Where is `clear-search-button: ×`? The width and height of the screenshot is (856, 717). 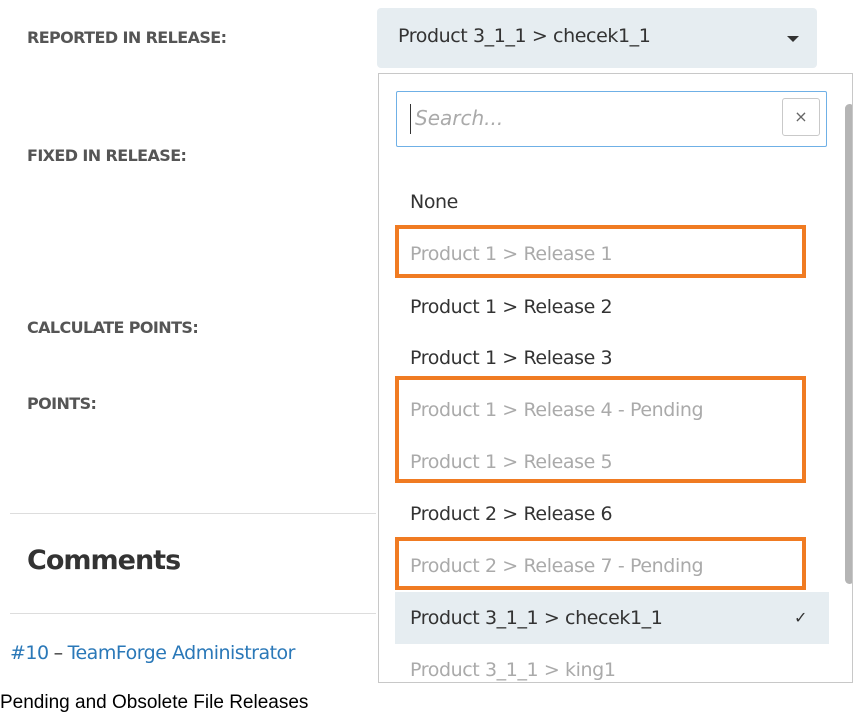 clear-search-button: × is located at coordinates (801, 117).